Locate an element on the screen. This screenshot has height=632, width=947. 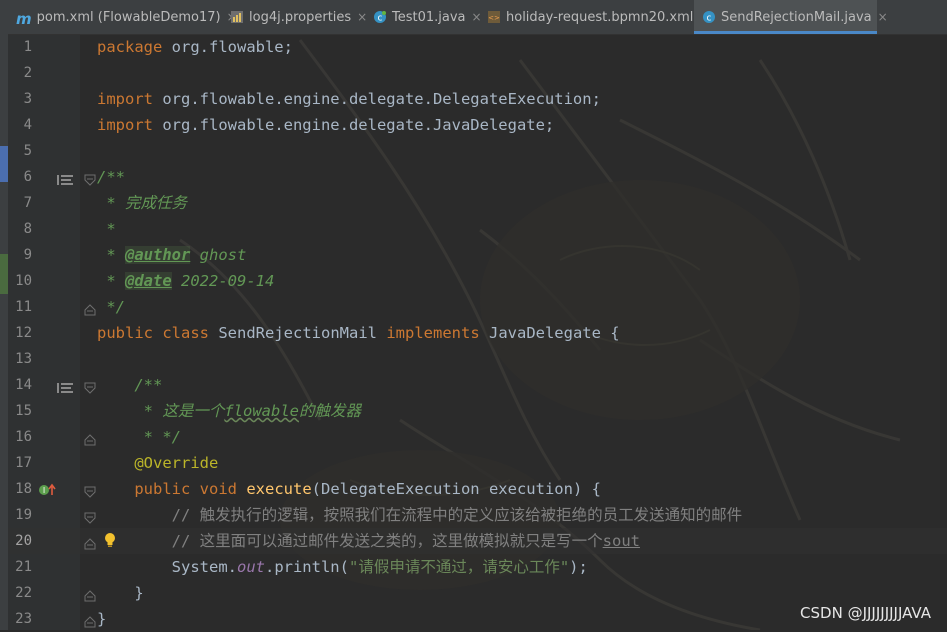
annotation: @Override is located at coordinates (176, 463).